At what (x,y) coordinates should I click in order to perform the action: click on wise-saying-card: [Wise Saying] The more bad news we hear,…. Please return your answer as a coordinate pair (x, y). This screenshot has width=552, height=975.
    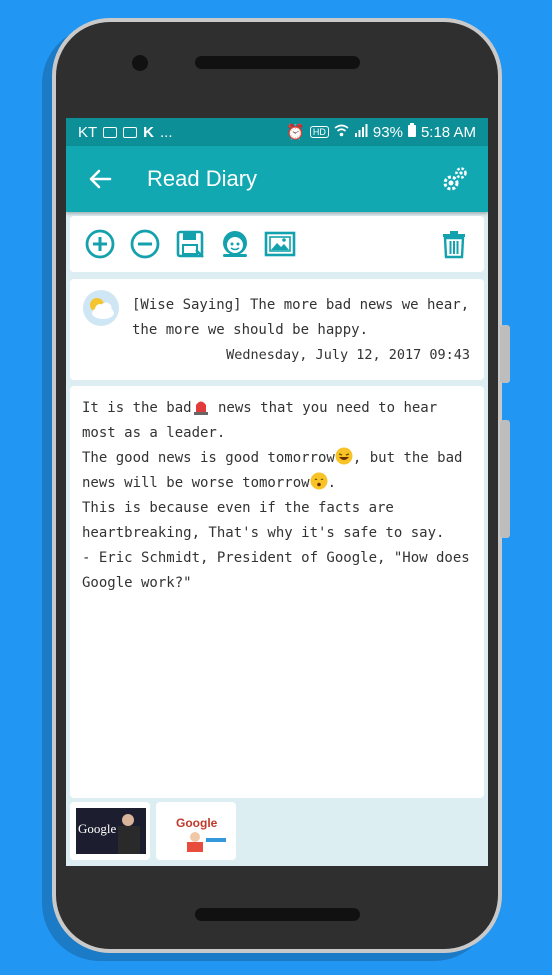
    Looking at the image, I should click on (277, 329).